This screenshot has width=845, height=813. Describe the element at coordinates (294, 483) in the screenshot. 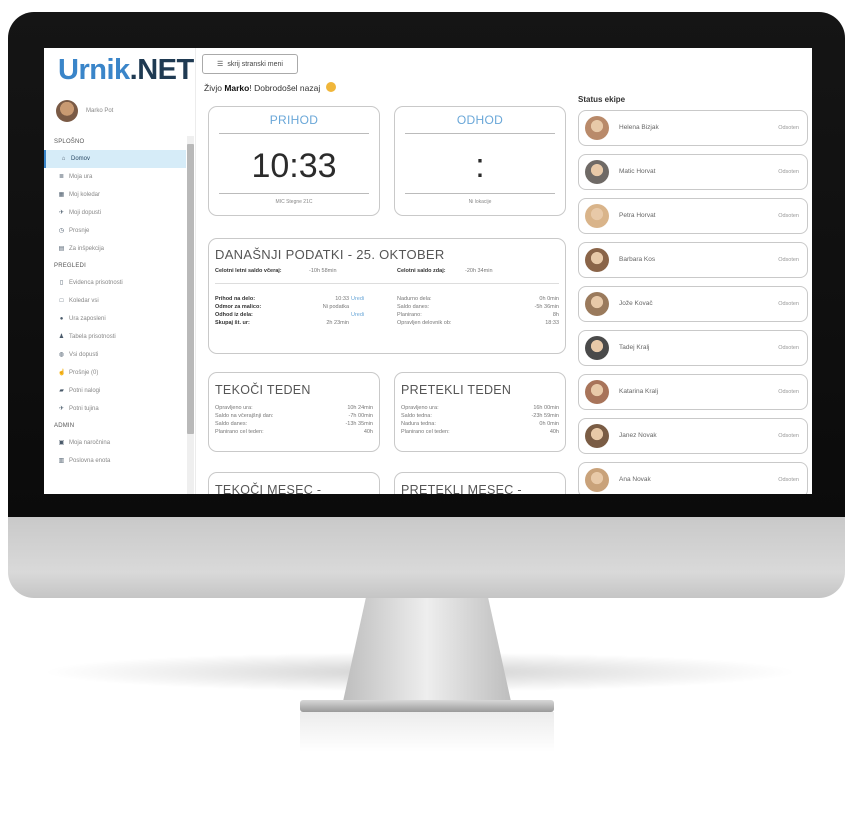

I see `current-month-card: TEKOČI MESEC -` at that location.